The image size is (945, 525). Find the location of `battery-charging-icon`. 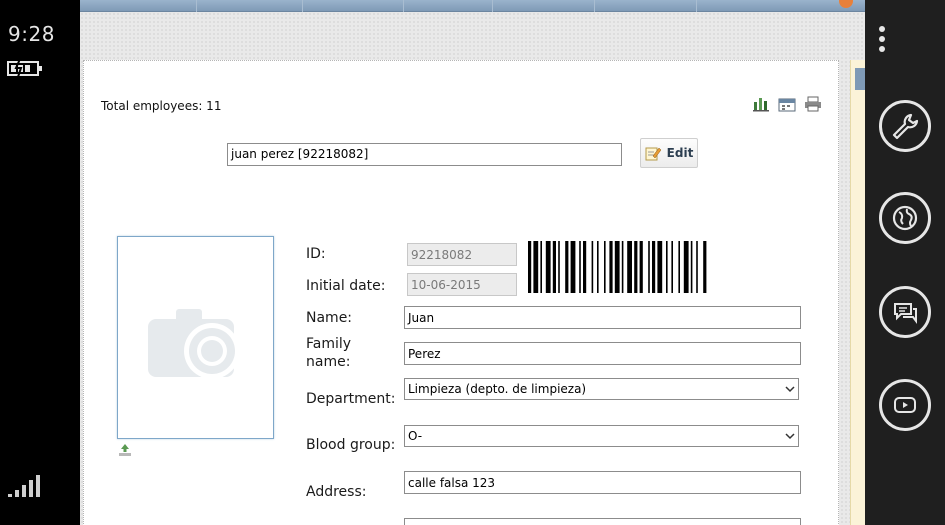

battery-charging-icon is located at coordinates (24, 68).